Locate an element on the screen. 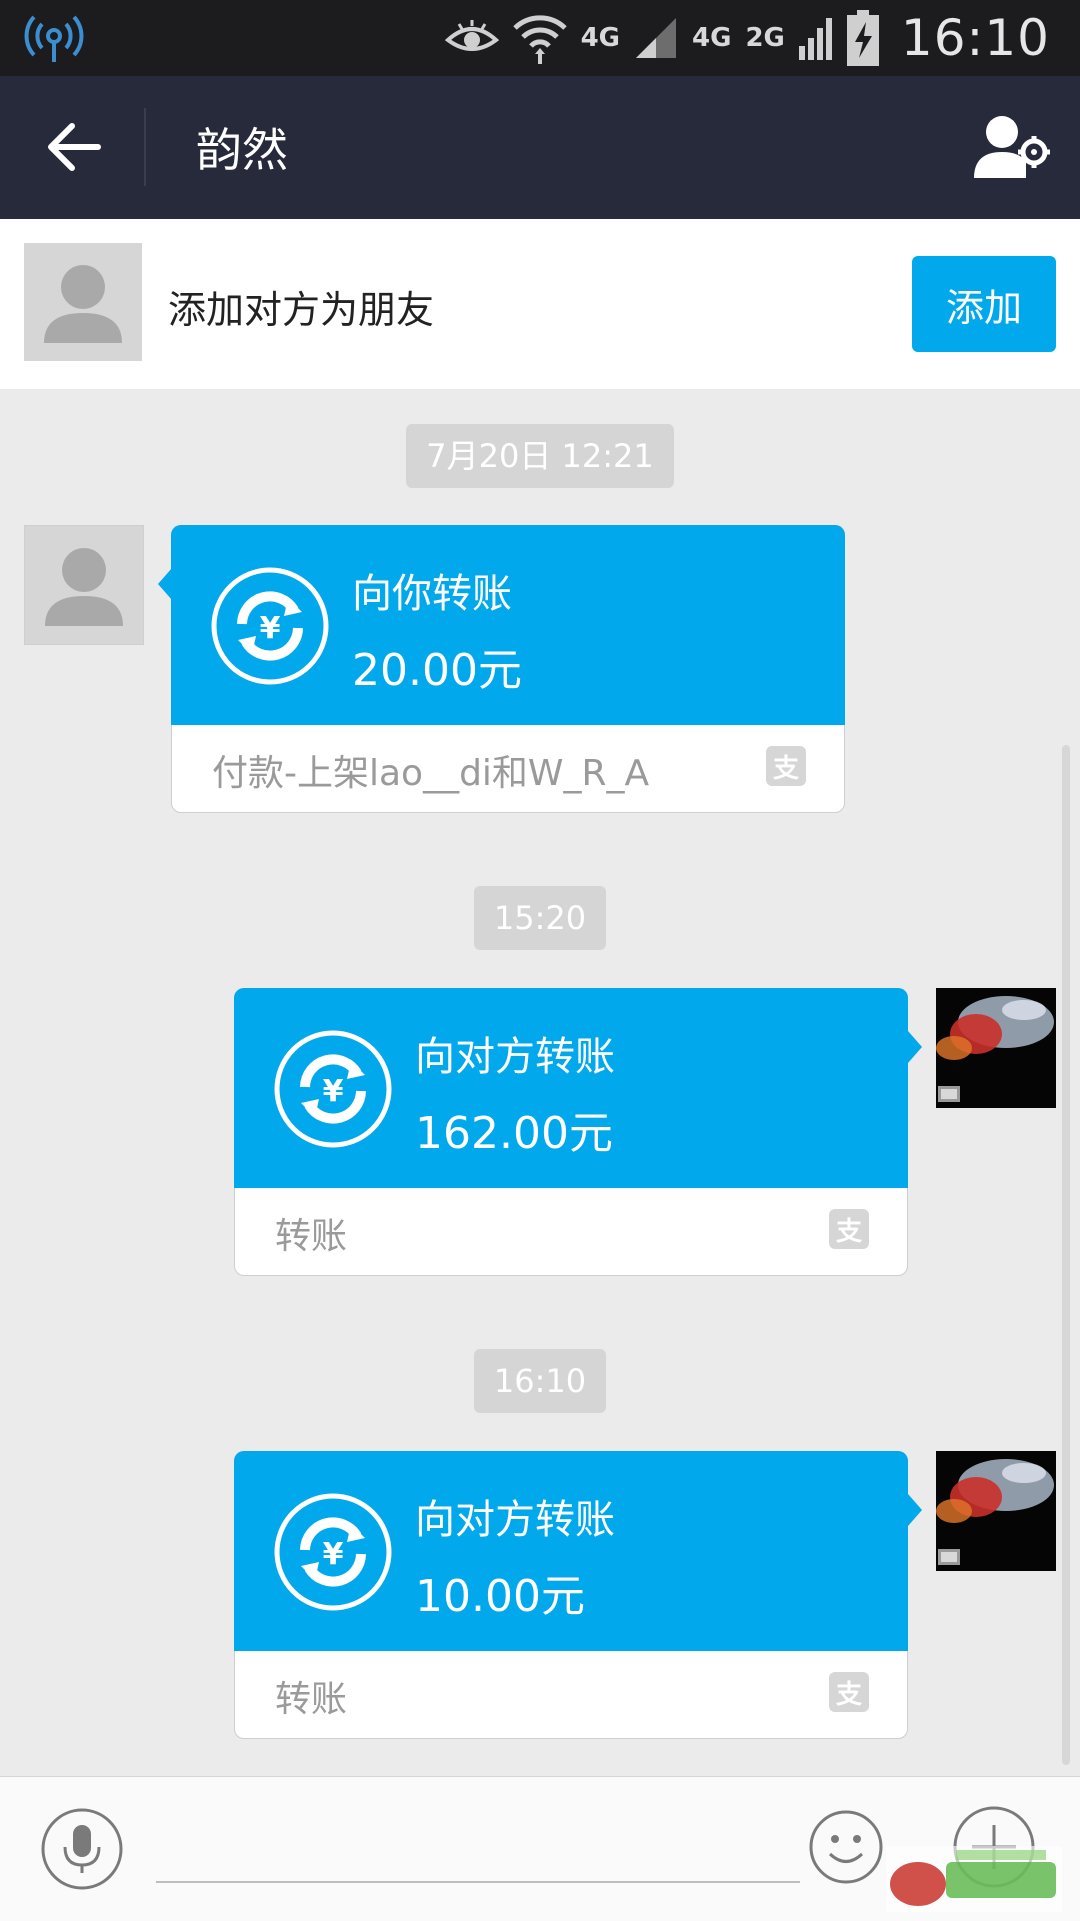  smiley-icon is located at coordinates (846, 1847).